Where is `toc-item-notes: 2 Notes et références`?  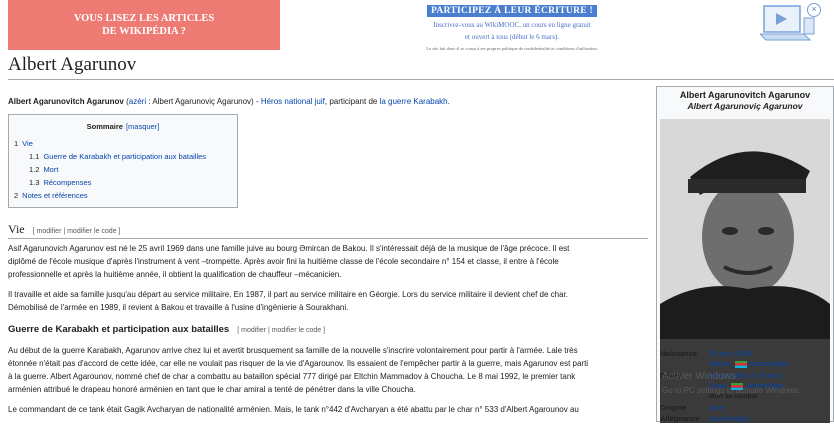 toc-item-notes: 2 Notes et références is located at coordinates (51, 195).